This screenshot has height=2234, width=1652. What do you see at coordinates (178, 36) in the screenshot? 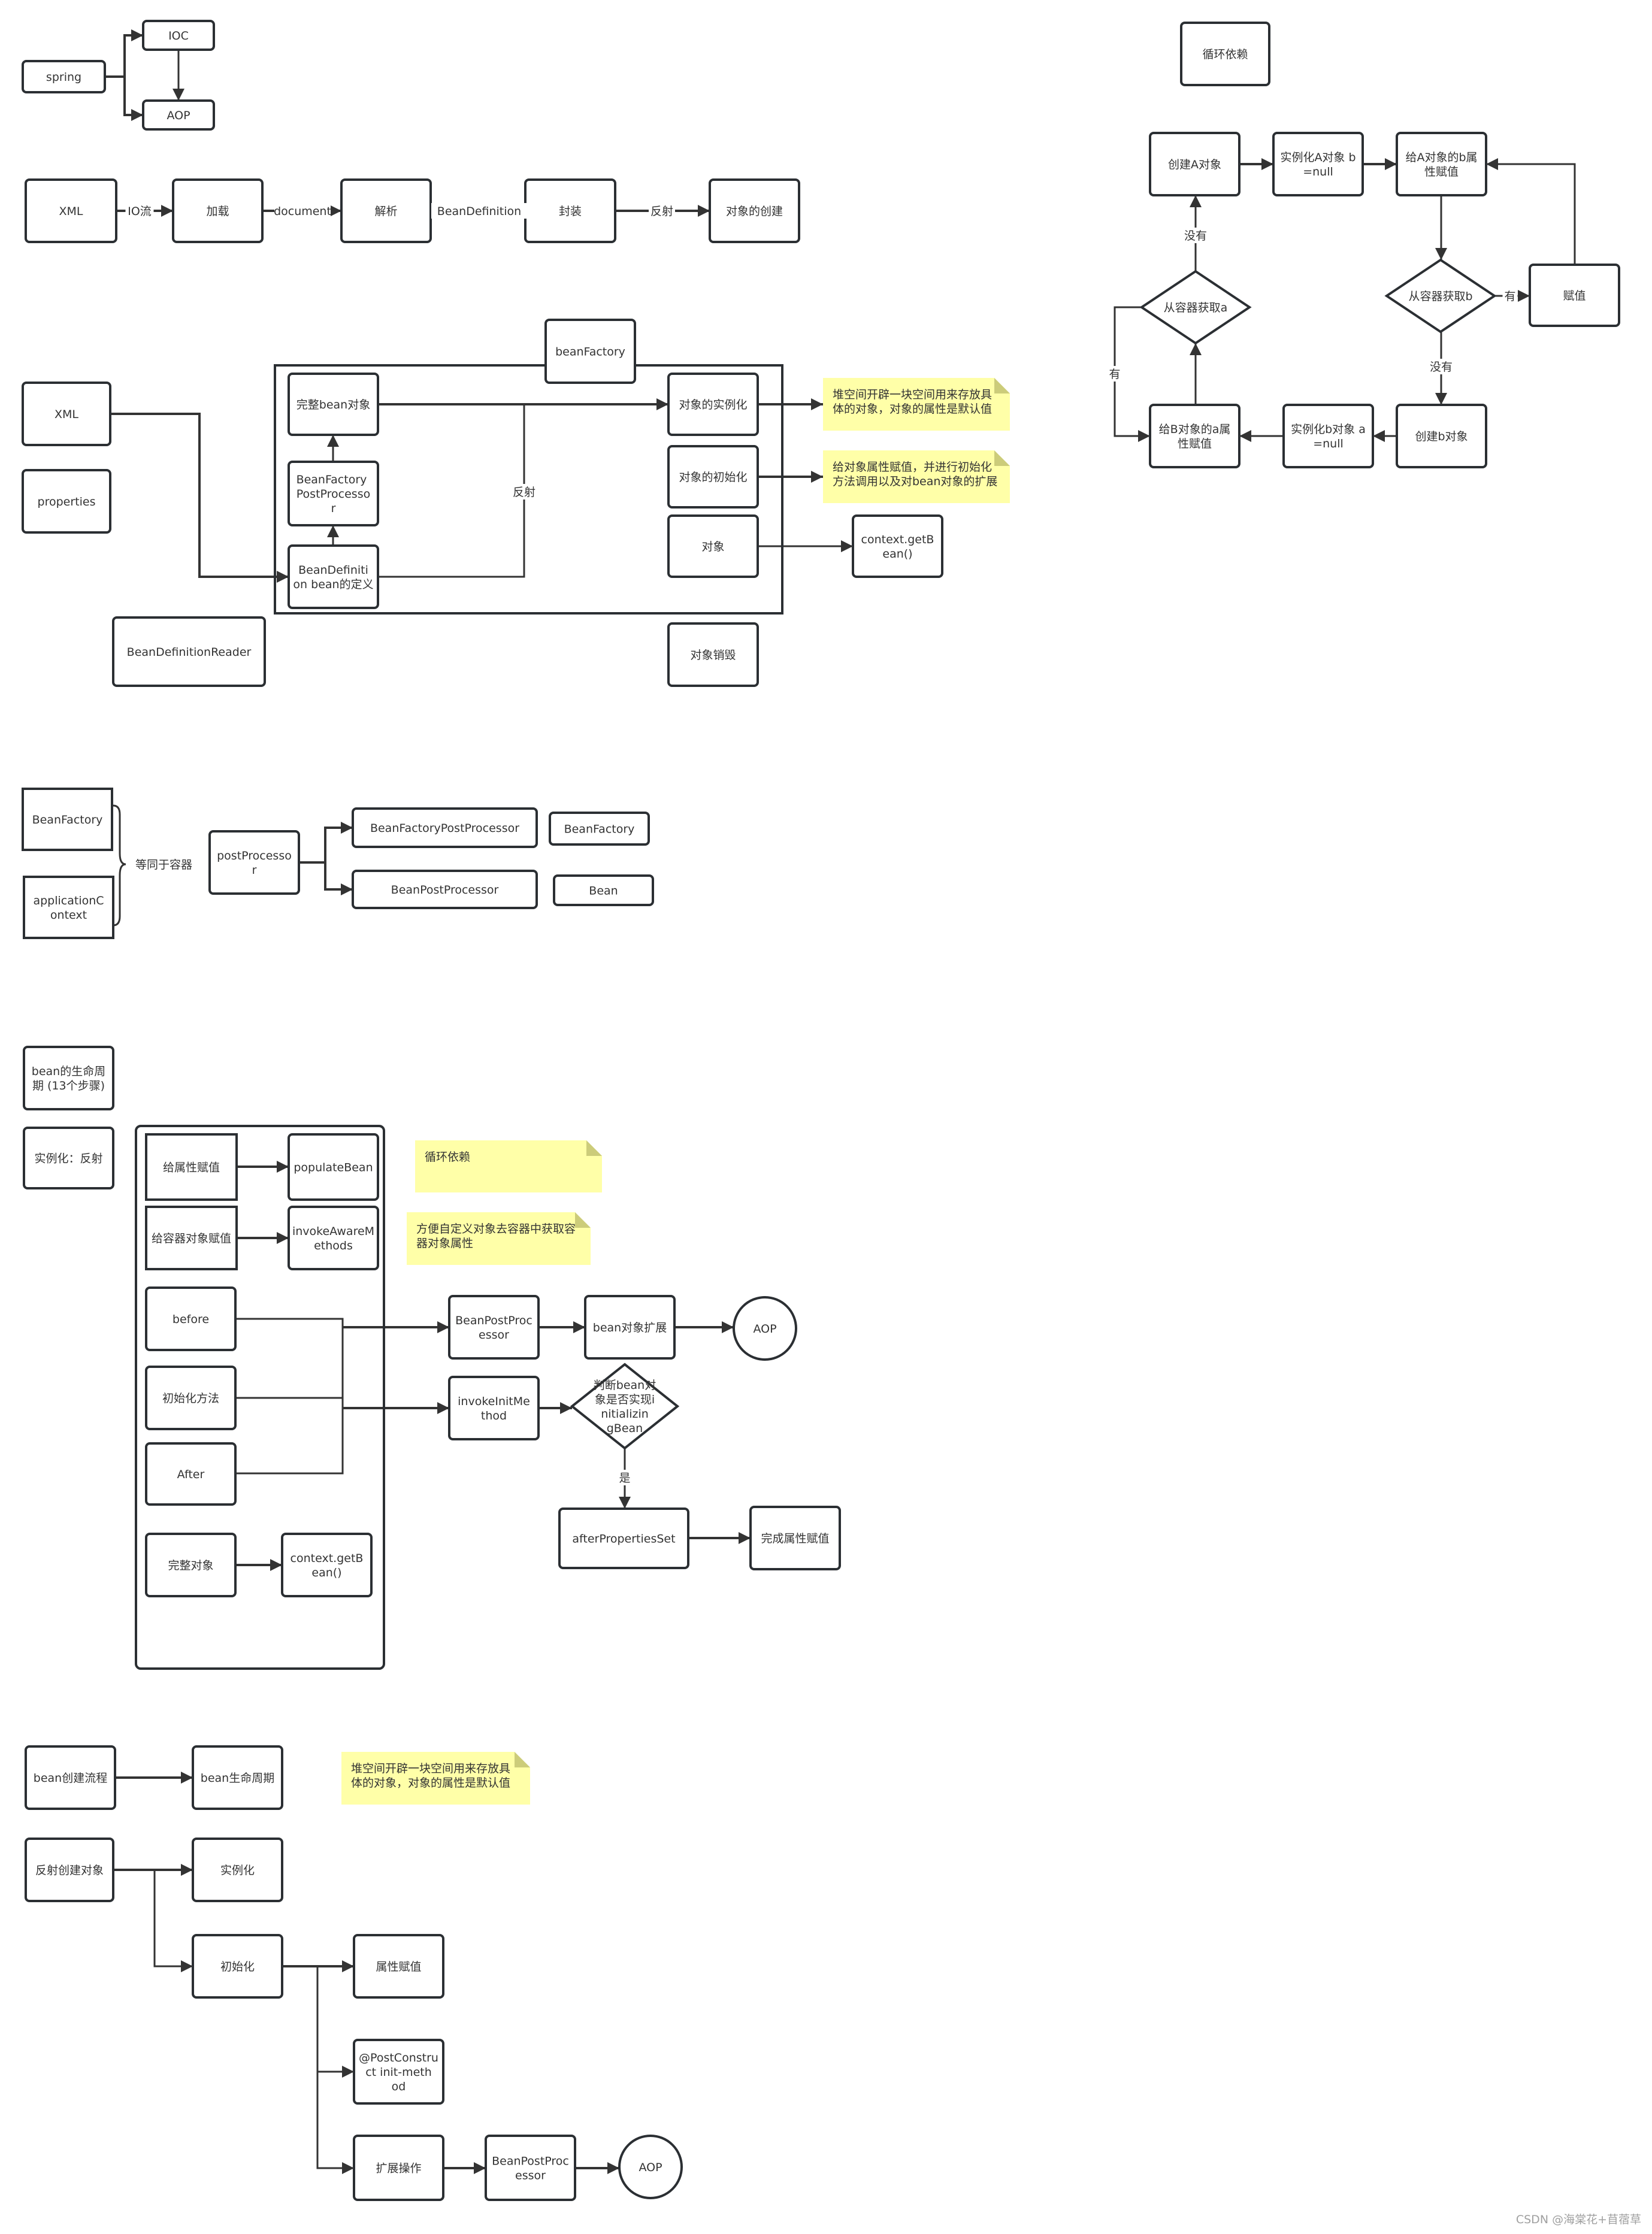
I see `ioc-node-label: IOC` at bounding box center [178, 36].